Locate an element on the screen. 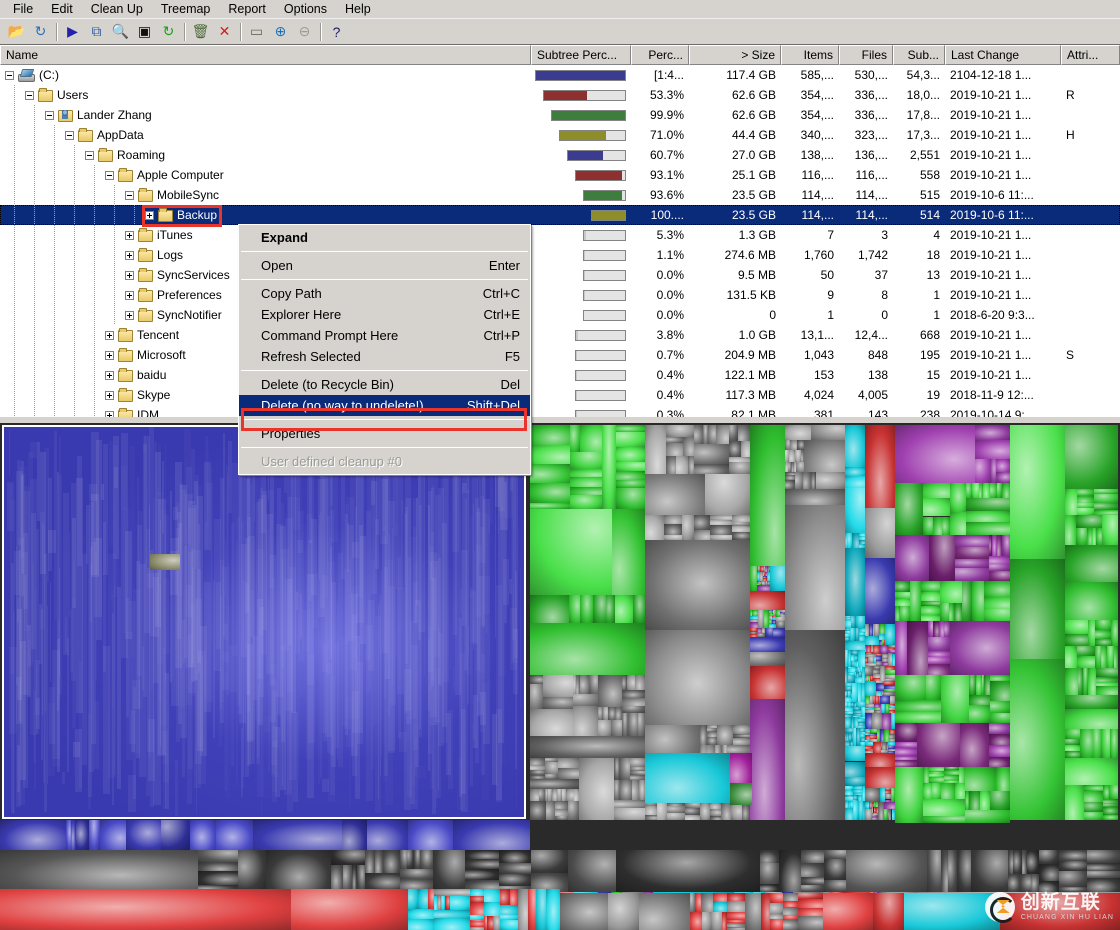 This screenshot has height=930, width=1120. context-menu-item-delete-to-recycle-bin: Delete (to Recycle Bin) Del is located at coordinates (384, 384).